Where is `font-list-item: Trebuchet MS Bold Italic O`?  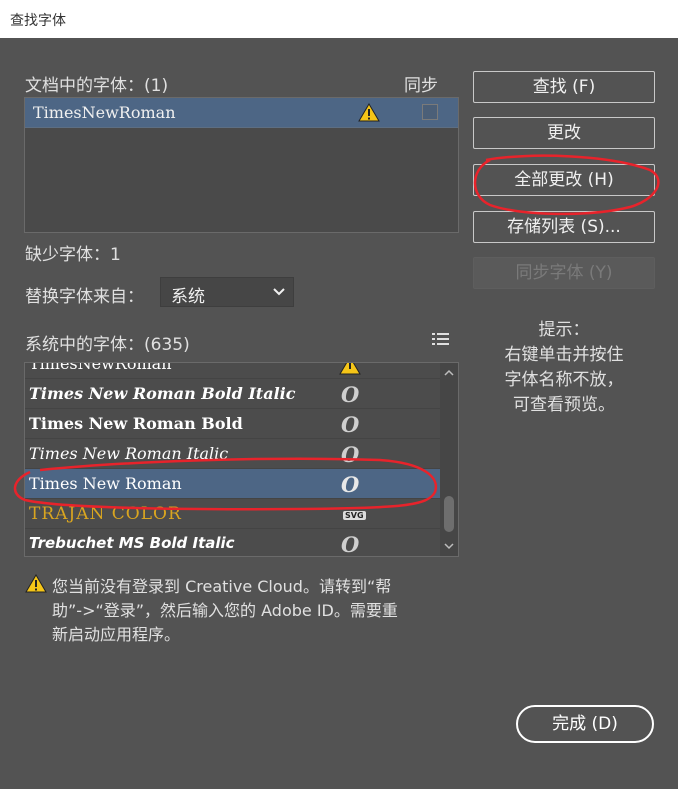 font-list-item: Trebuchet MS Bold Italic O is located at coordinates (232, 543).